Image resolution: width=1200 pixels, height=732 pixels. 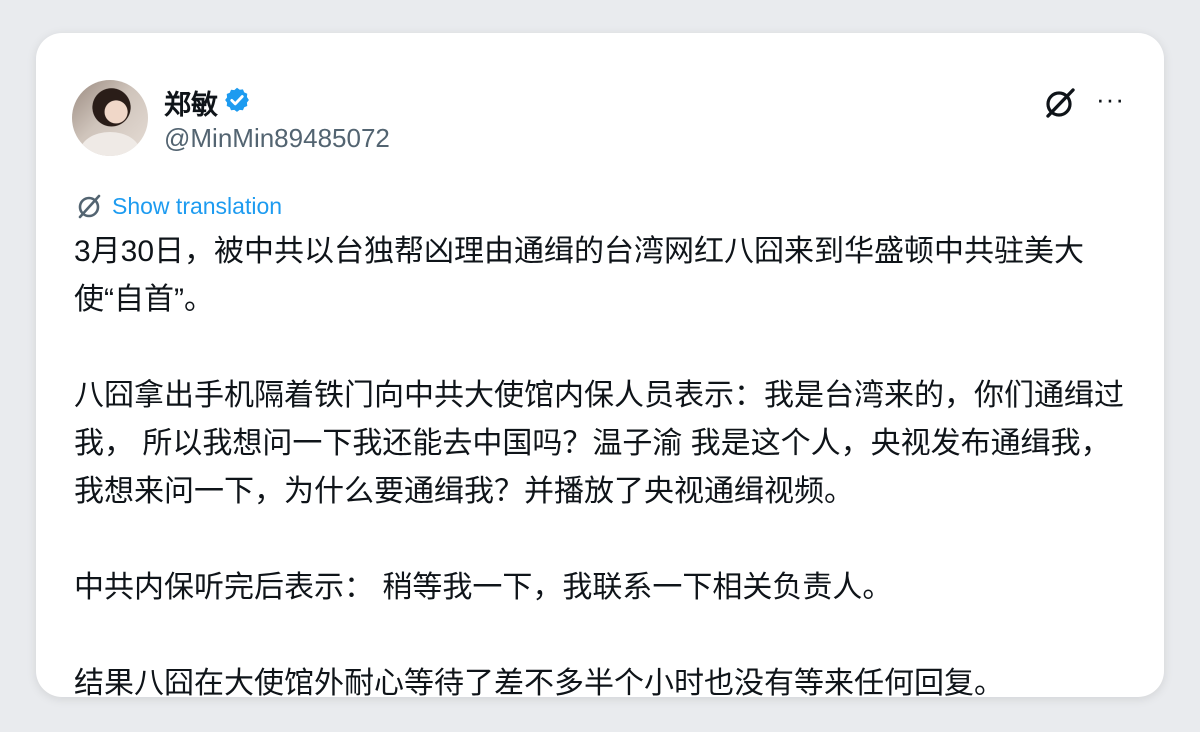 I want to click on tweet-paragraph-3: 中共内保听完后表示： 稍等我一下，我联系一下相关负责人。, so click(x=483, y=587).